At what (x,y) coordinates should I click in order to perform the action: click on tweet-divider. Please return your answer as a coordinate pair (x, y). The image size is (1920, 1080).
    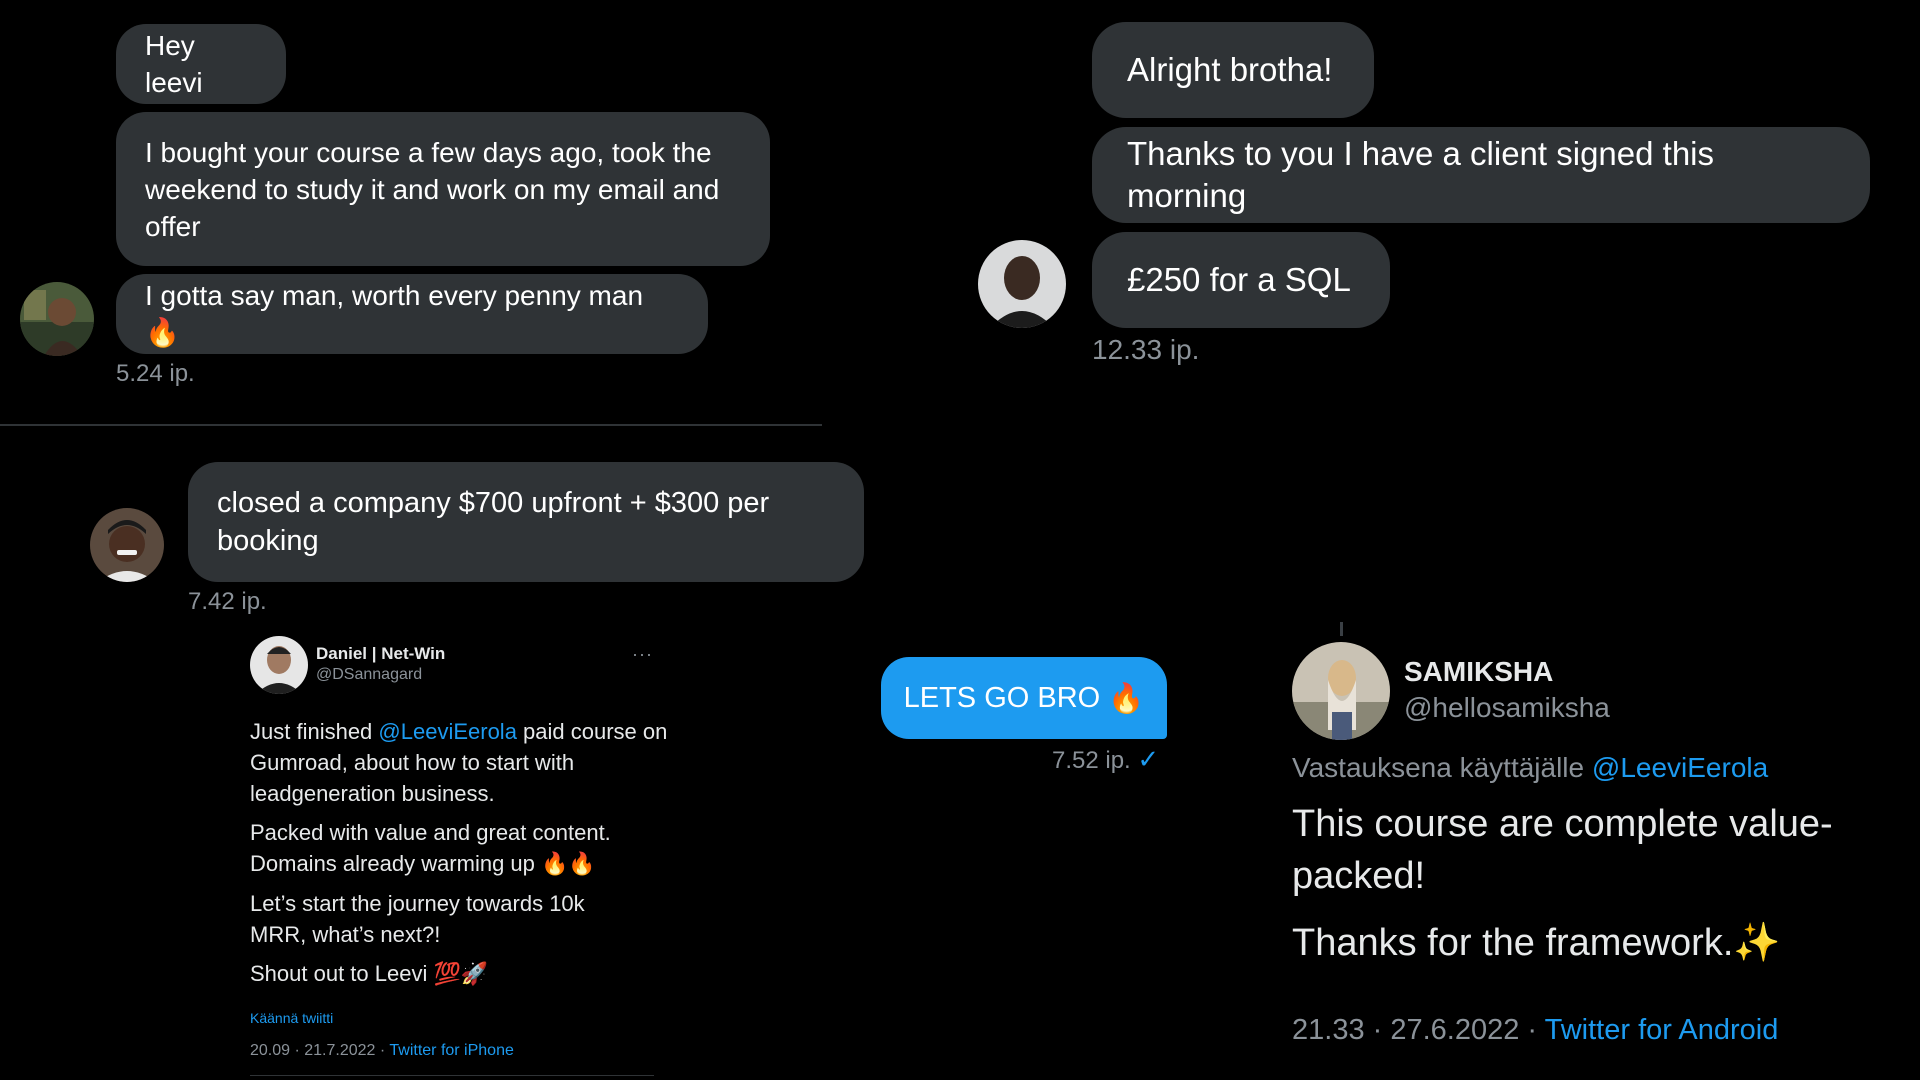
    Looking at the image, I should click on (452, 1075).